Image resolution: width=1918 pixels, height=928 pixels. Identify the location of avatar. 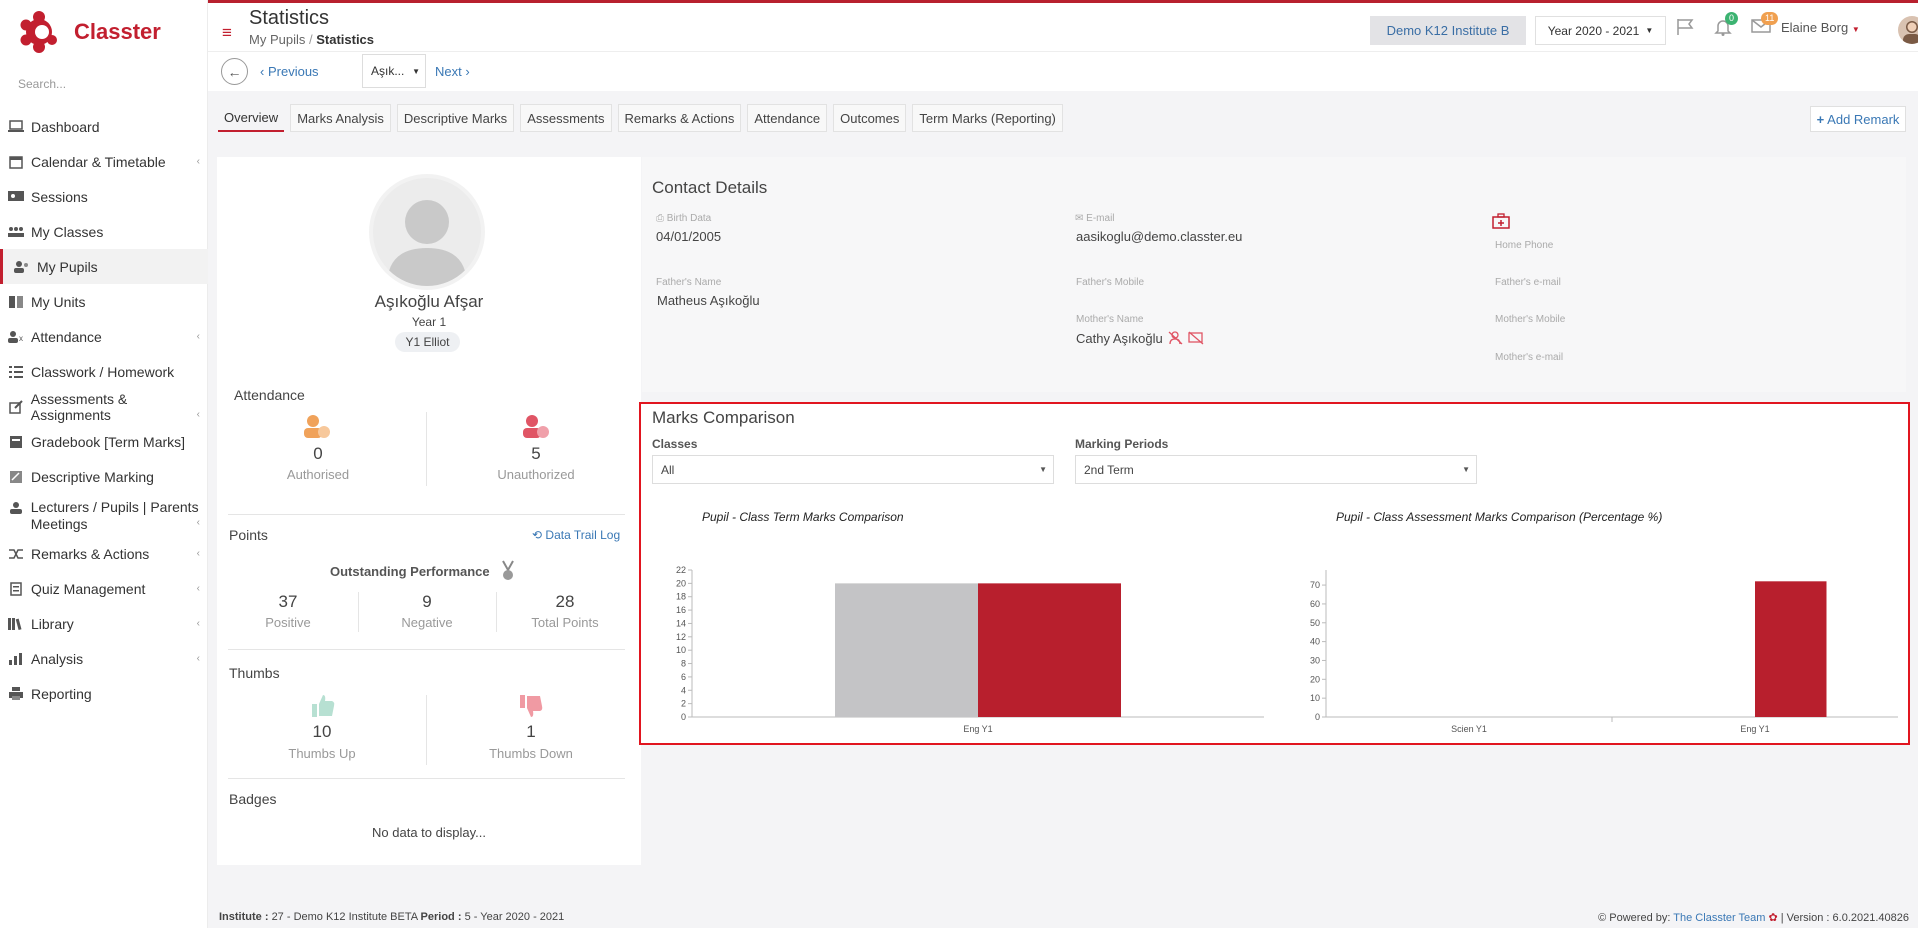
(1908, 30).